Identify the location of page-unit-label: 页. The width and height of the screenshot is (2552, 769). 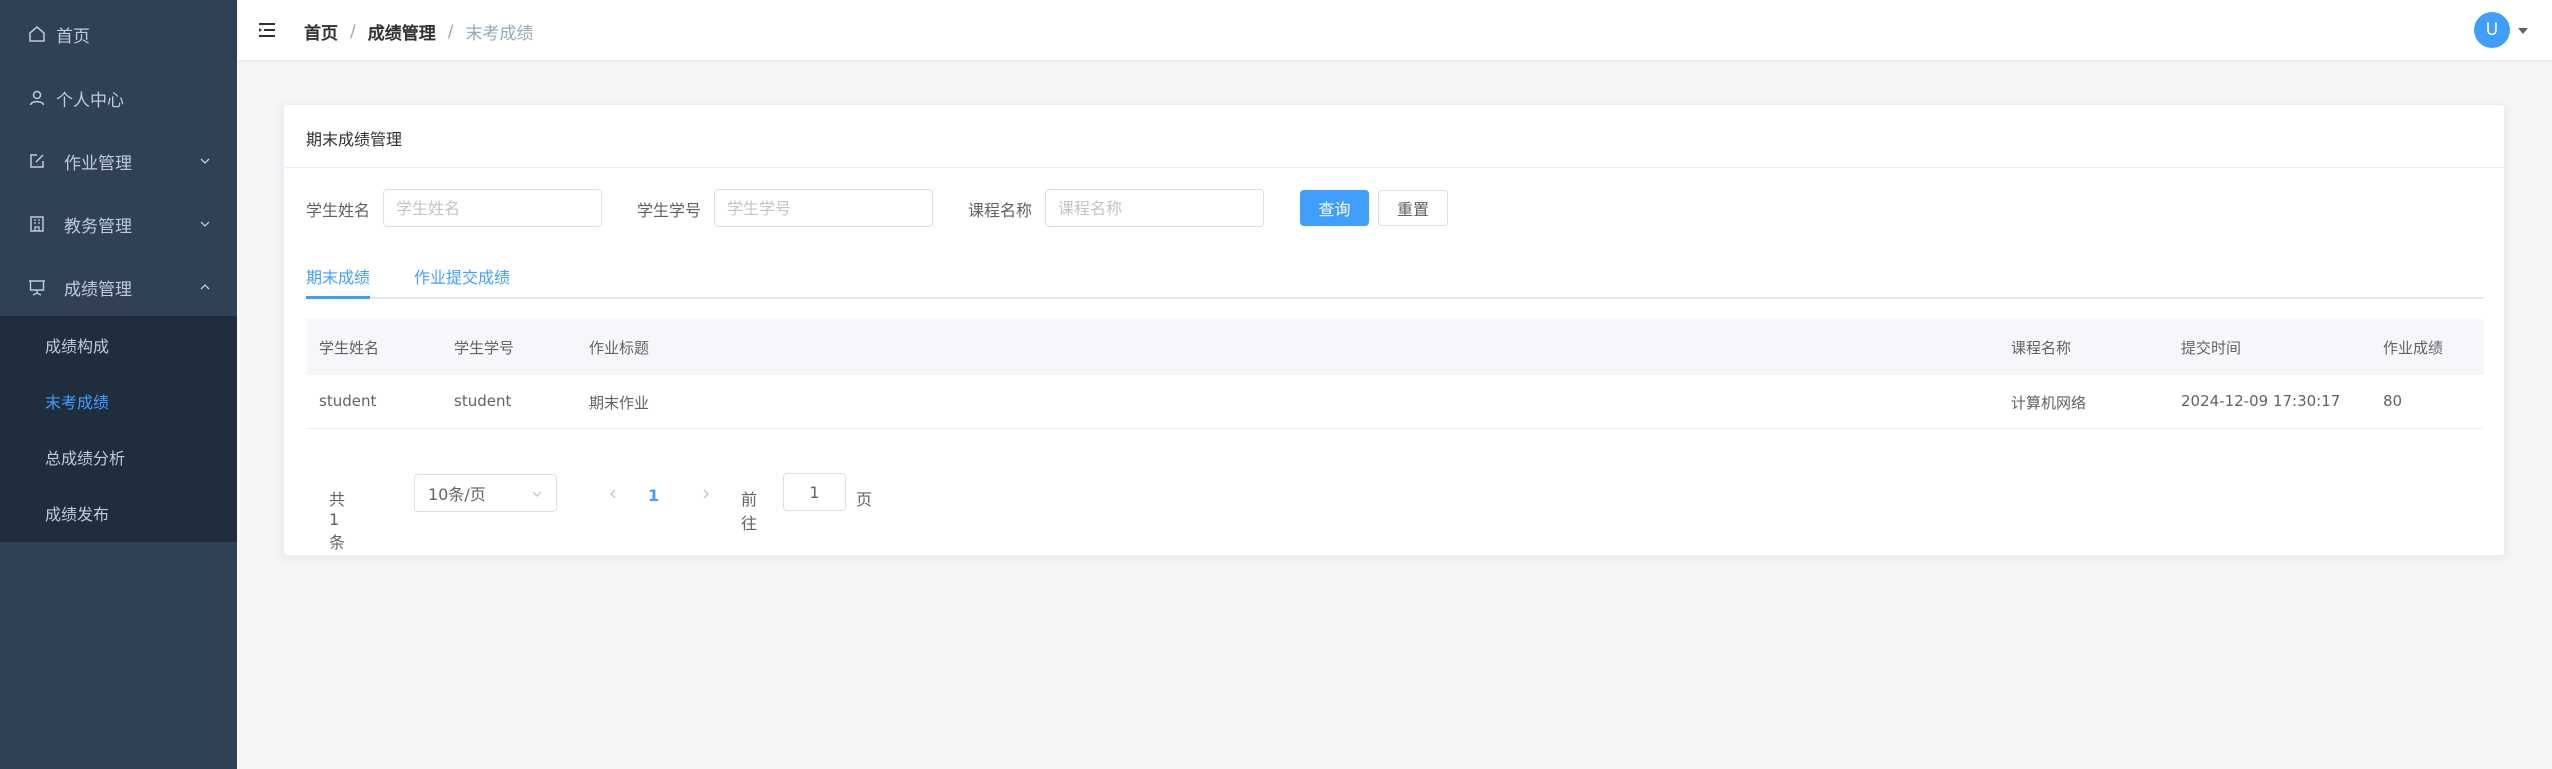
(864, 499).